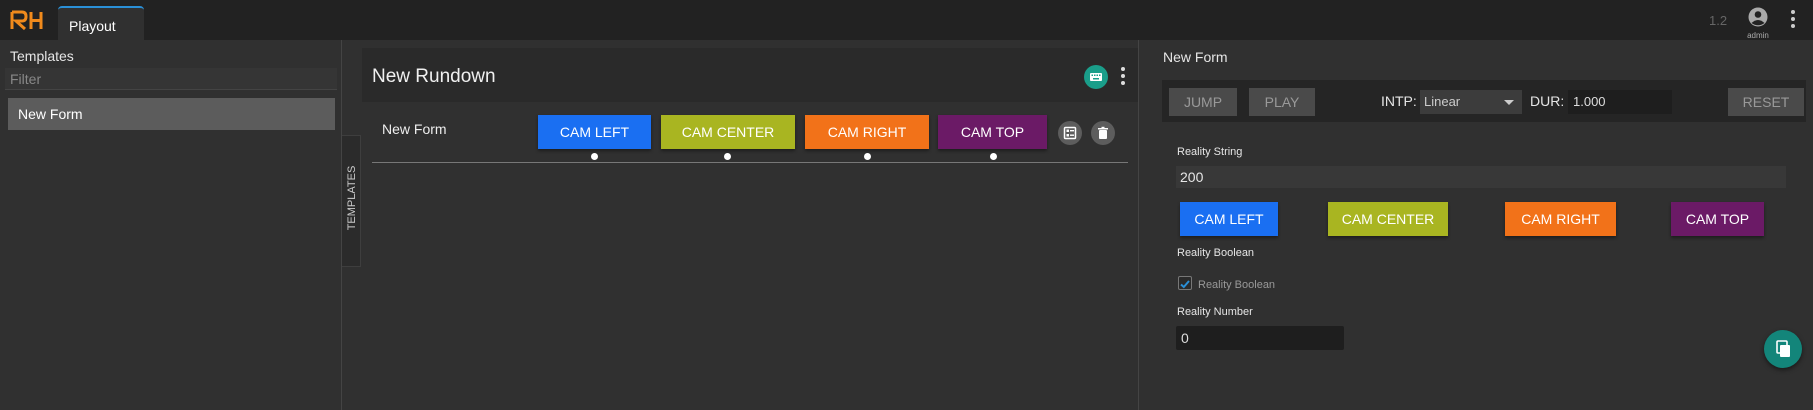 This screenshot has width=1813, height=410. What do you see at coordinates (1070, 133) in the screenshot?
I see `edit-form-icon` at bounding box center [1070, 133].